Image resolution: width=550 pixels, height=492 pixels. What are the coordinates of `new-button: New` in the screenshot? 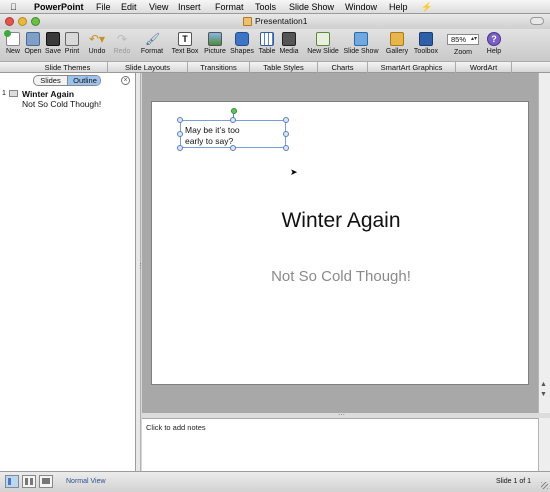 It's located at (13, 45).